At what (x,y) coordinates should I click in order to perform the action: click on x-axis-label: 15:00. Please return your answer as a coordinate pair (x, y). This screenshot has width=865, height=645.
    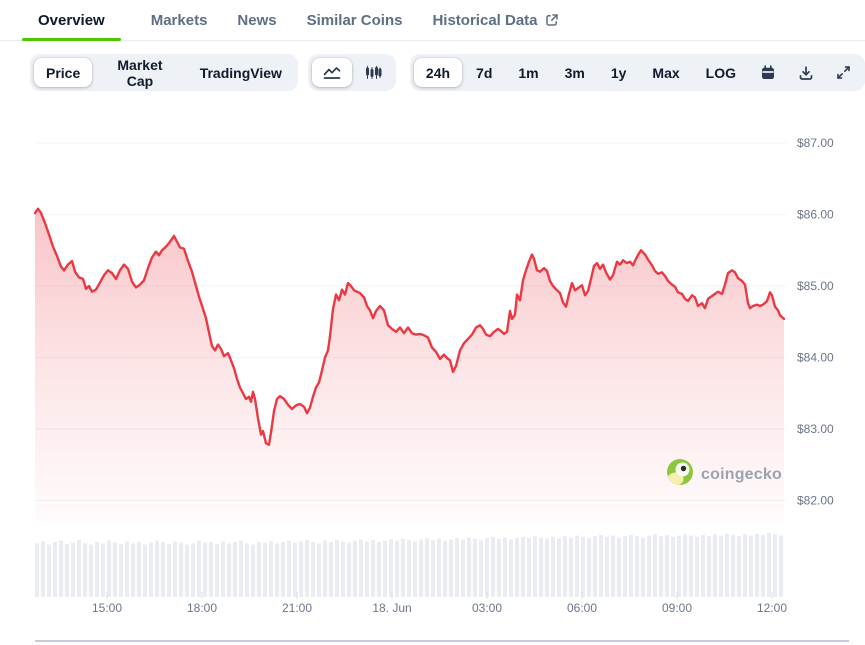
    Looking at the image, I should click on (107, 608).